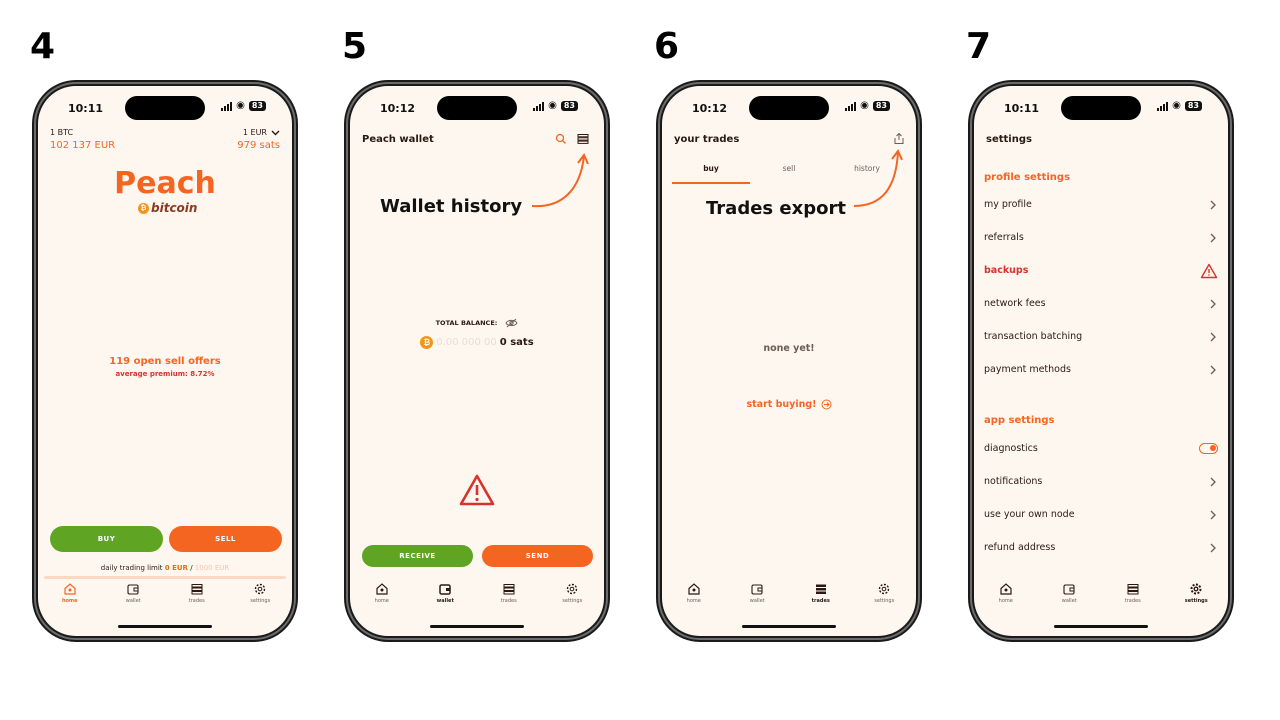 This screenshot has height=720, width=1280. What do you see at coordinates (254, 132) in the screenshot?
I see `eur-unit: 1 EUR` at bounding box center [254, 132].